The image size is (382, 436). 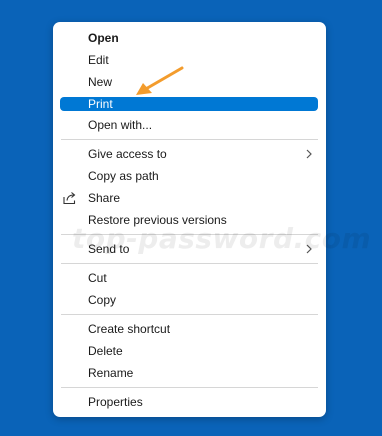 What do you see at coordinates (189, 176) in the screenshot?
I see `menu-item-copy-as-path: Copy as path` at bounding box center [189, 176].